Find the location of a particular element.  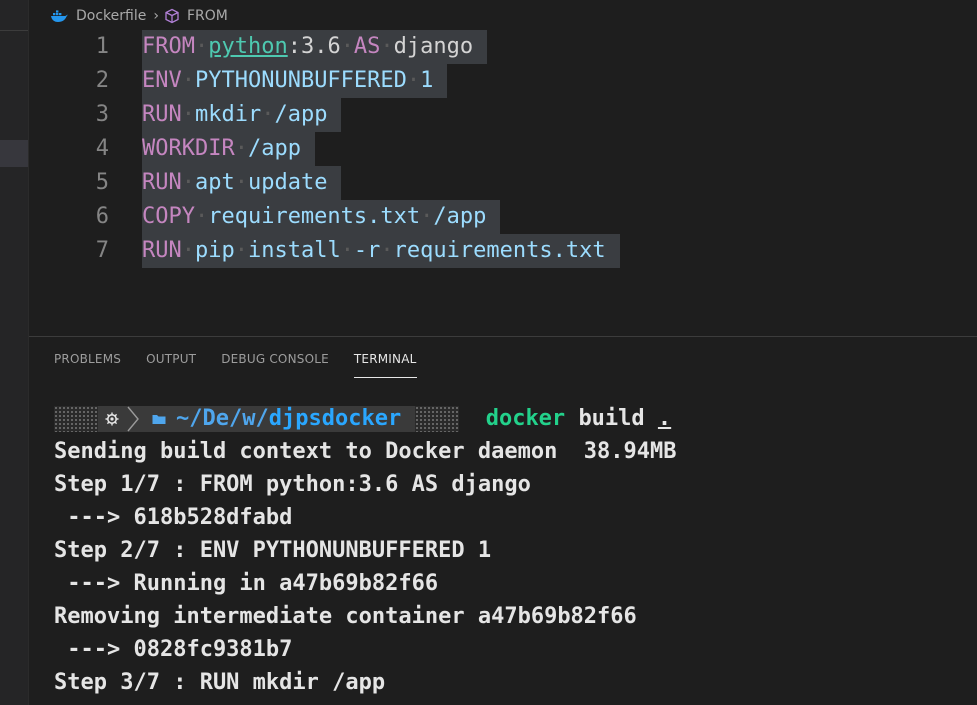

line-number: 7 is located at coordinates (102, 250).